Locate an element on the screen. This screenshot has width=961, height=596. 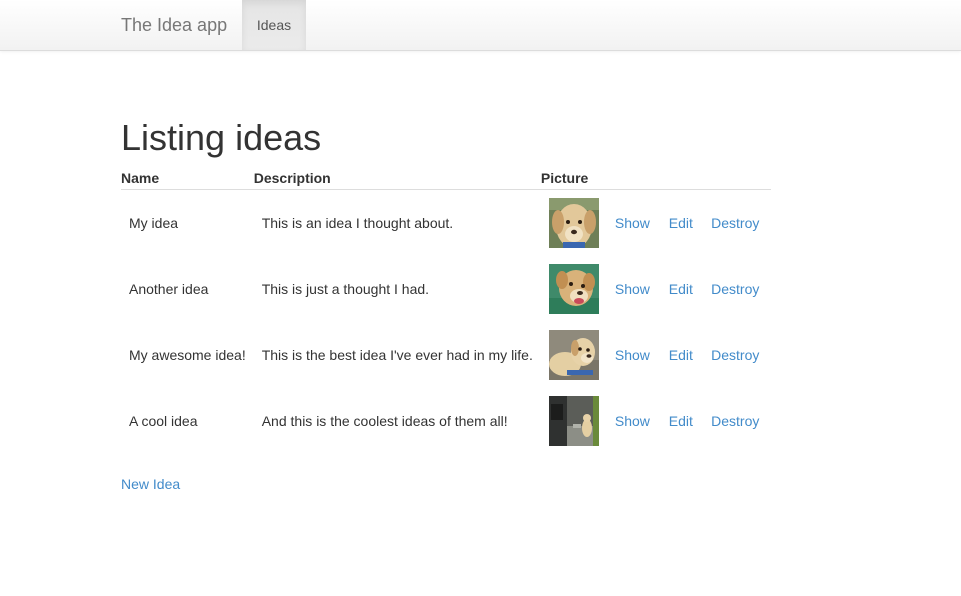
header-destroy is located at coordinates (737, 180).